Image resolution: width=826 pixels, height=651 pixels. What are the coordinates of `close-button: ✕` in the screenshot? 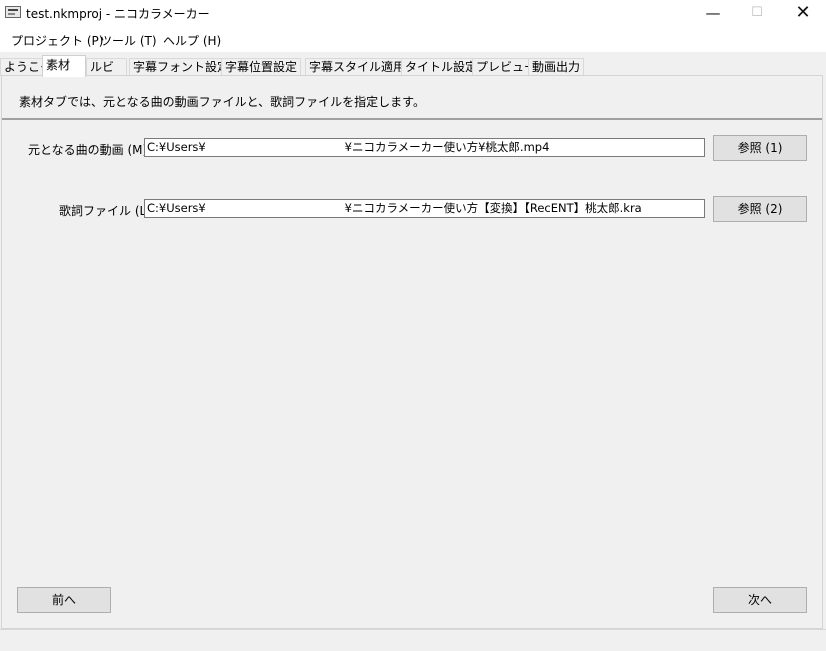 It's located at (803, 14).